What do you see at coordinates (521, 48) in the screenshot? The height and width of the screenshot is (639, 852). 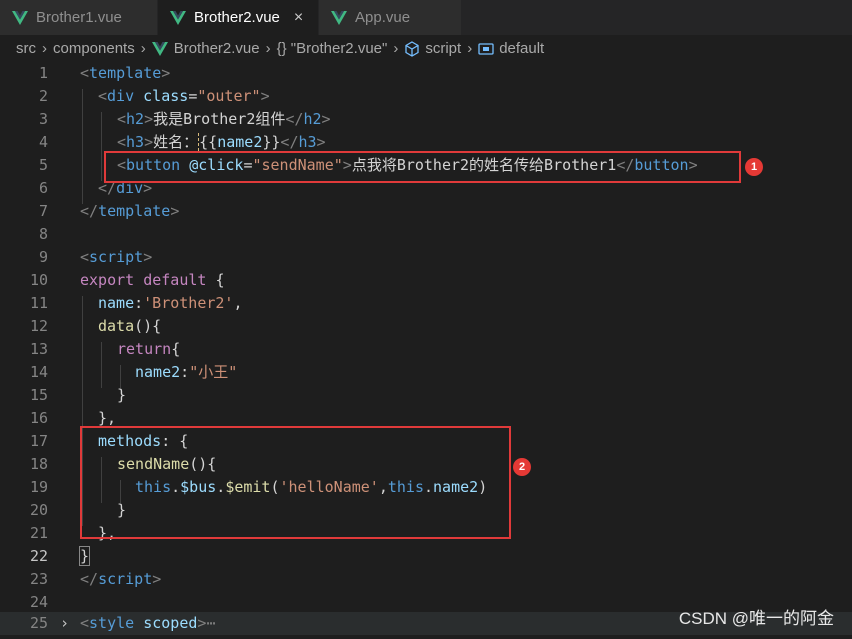 I see `breadcrumb-item-default: default` at bounding box center [521, 48].